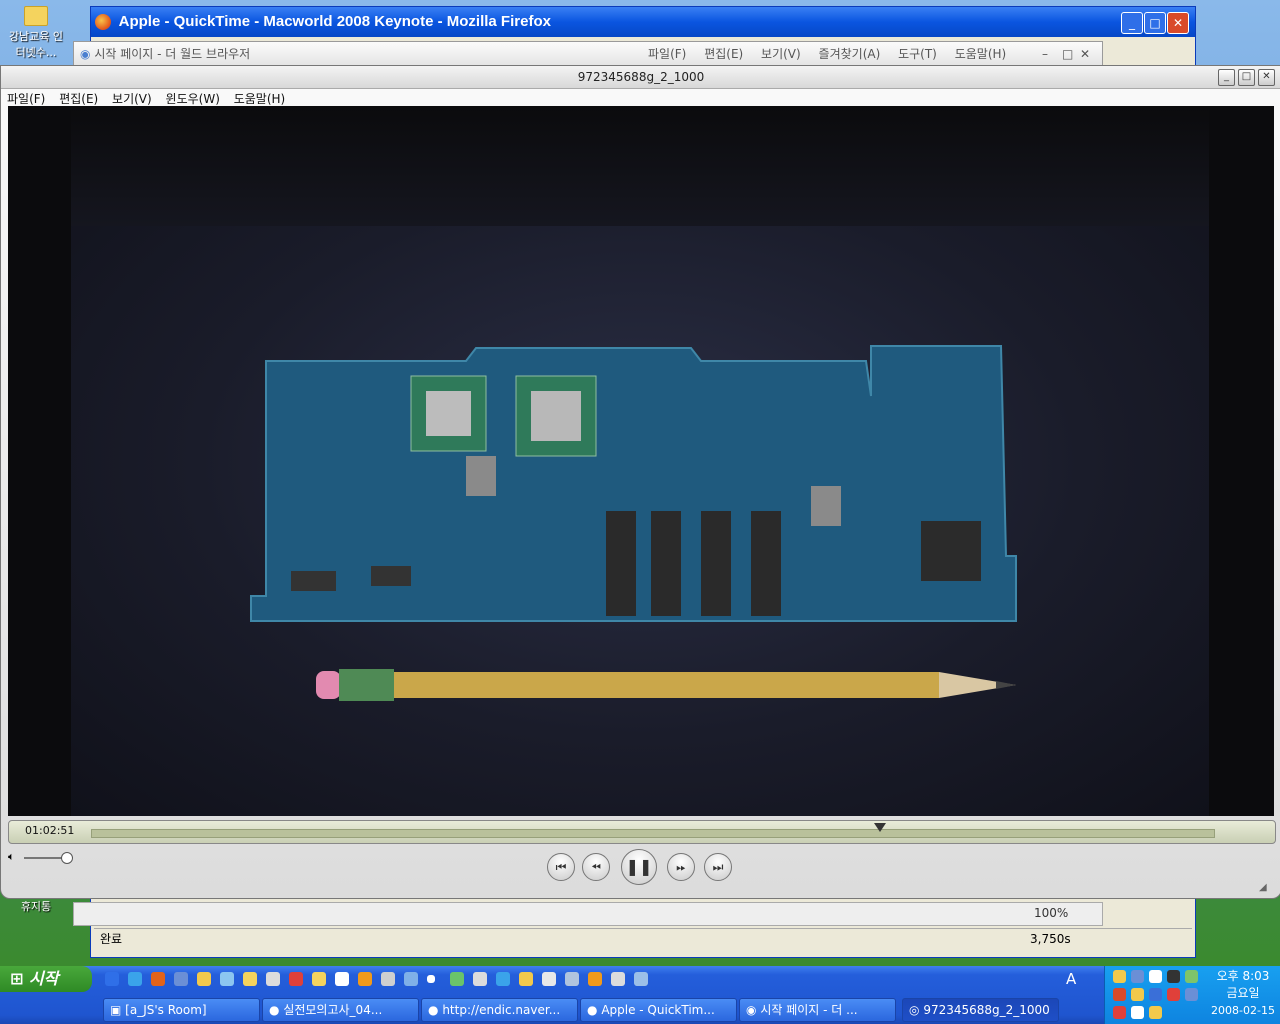 The height and width of the screenshot is (1024, 1280). I want to click on ql-app10-icon, so click(431, 979).